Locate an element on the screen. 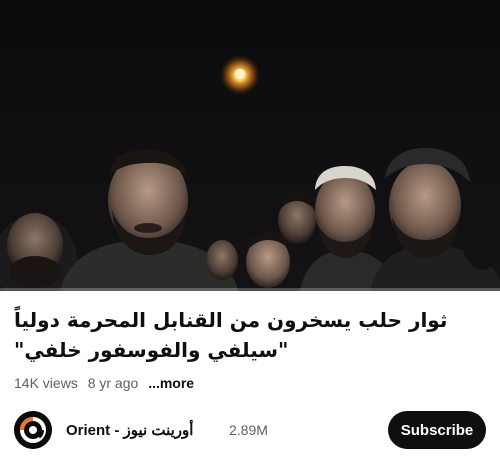  video-meta: 14K views 8 yr ago ...more is located at coordinates (107, 383).